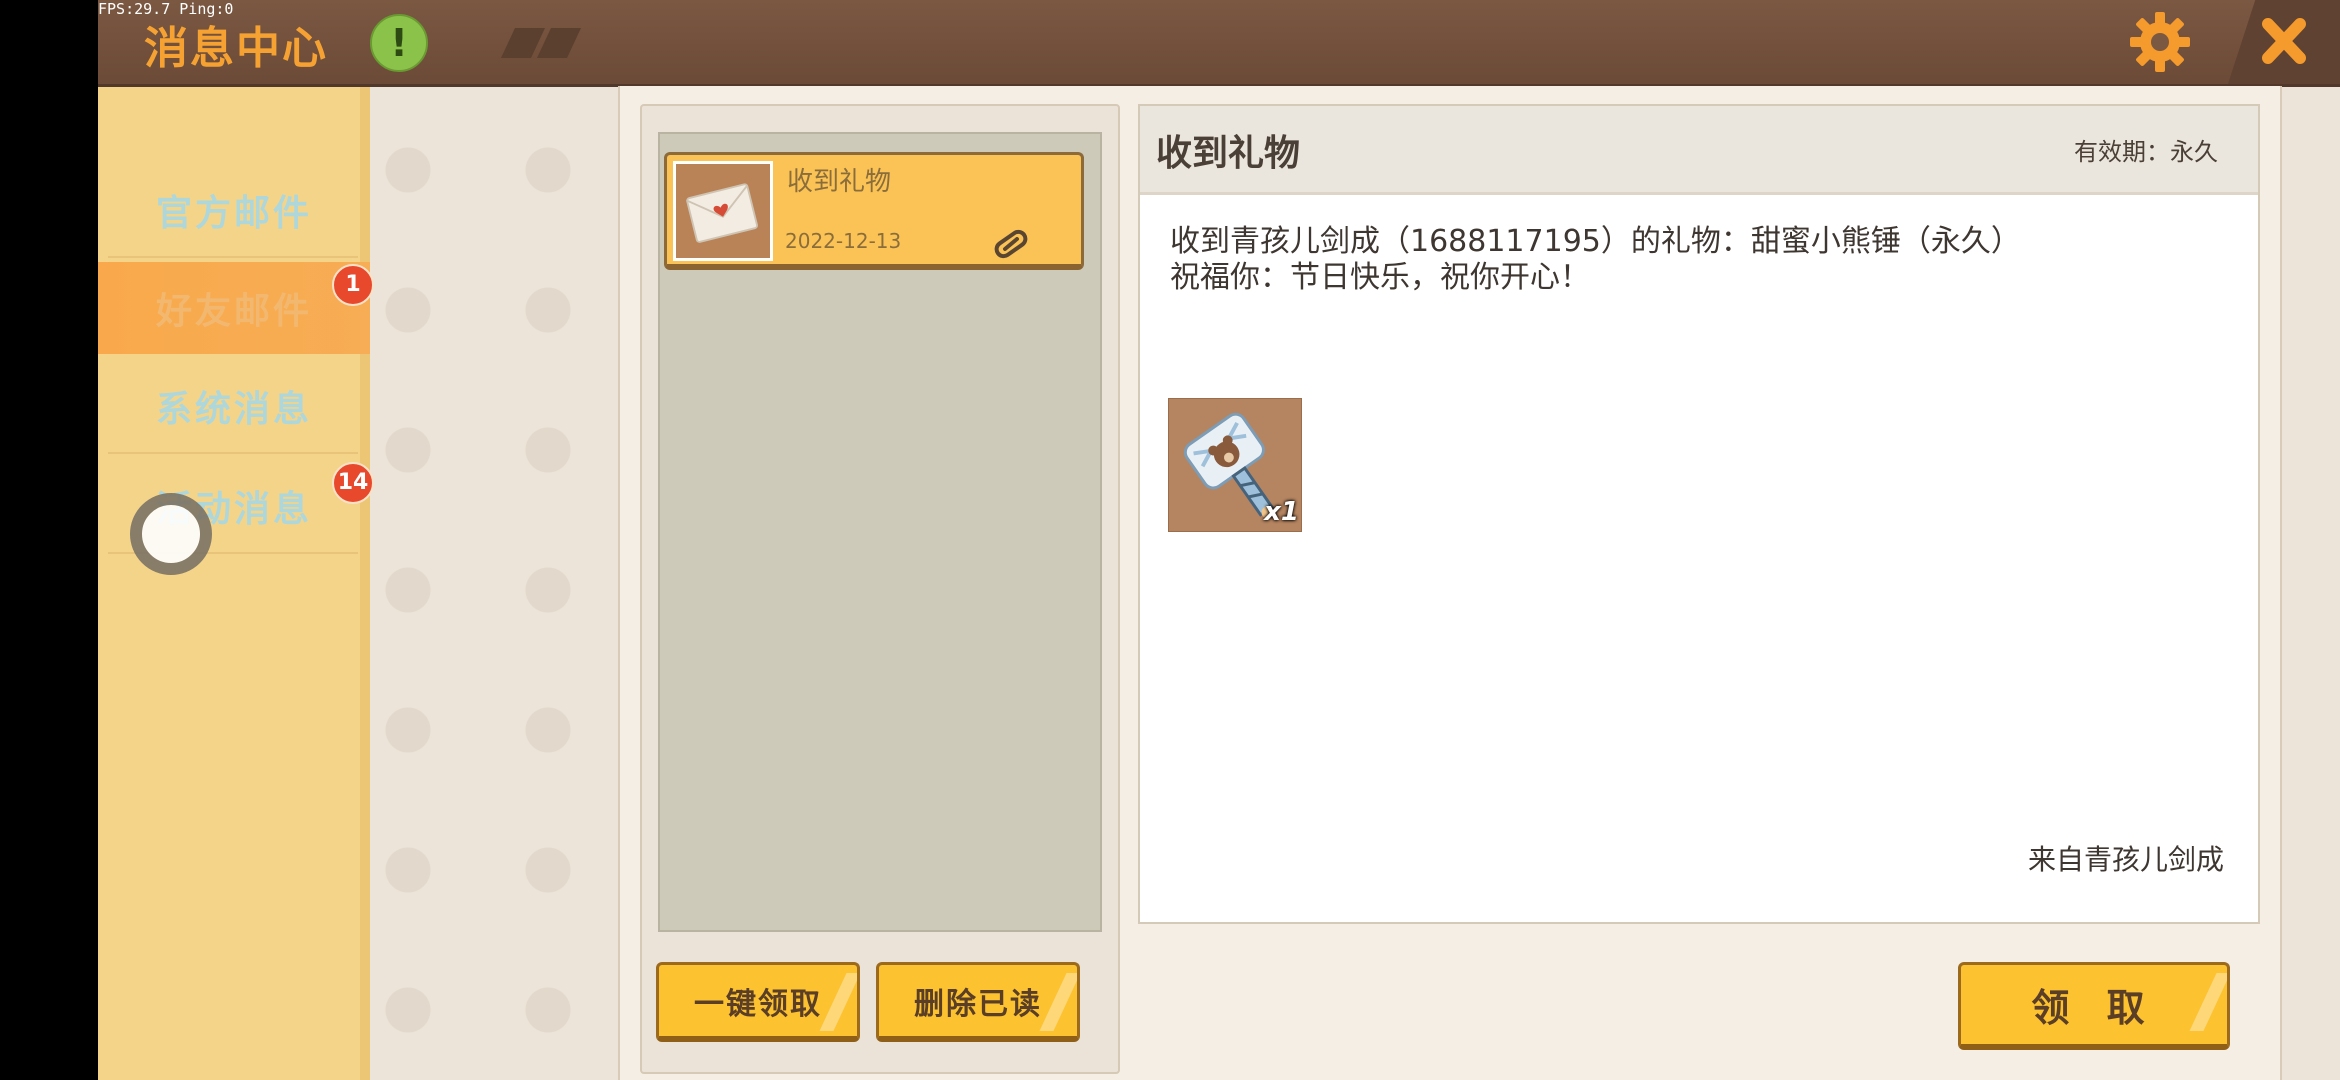  I want to click on decor-stripe, so click(559, 43).